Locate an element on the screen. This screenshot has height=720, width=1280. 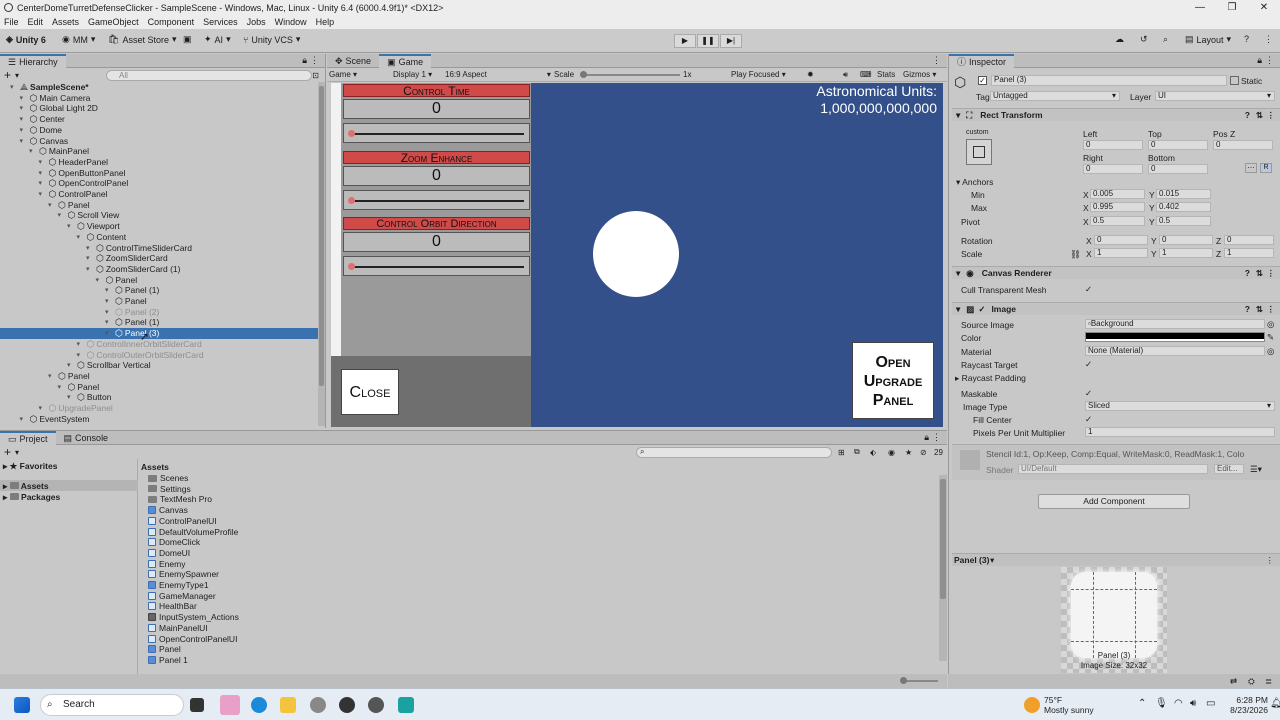
visibility-icon: ◉ is located at coordinates (891, 452).